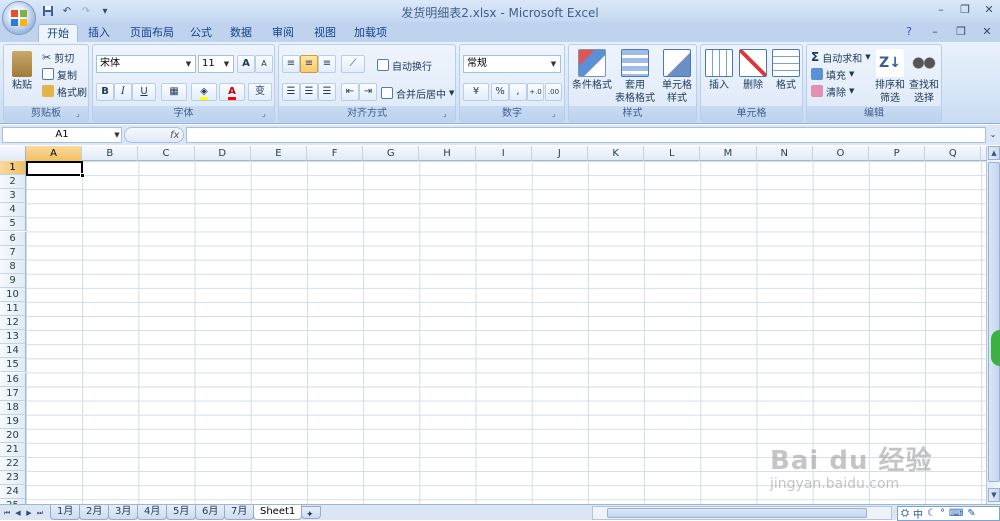 The image size is (1000, 521). Describe the element at coordinates (13, 323) in the screenshot. I see `row-header: 12` at that location.